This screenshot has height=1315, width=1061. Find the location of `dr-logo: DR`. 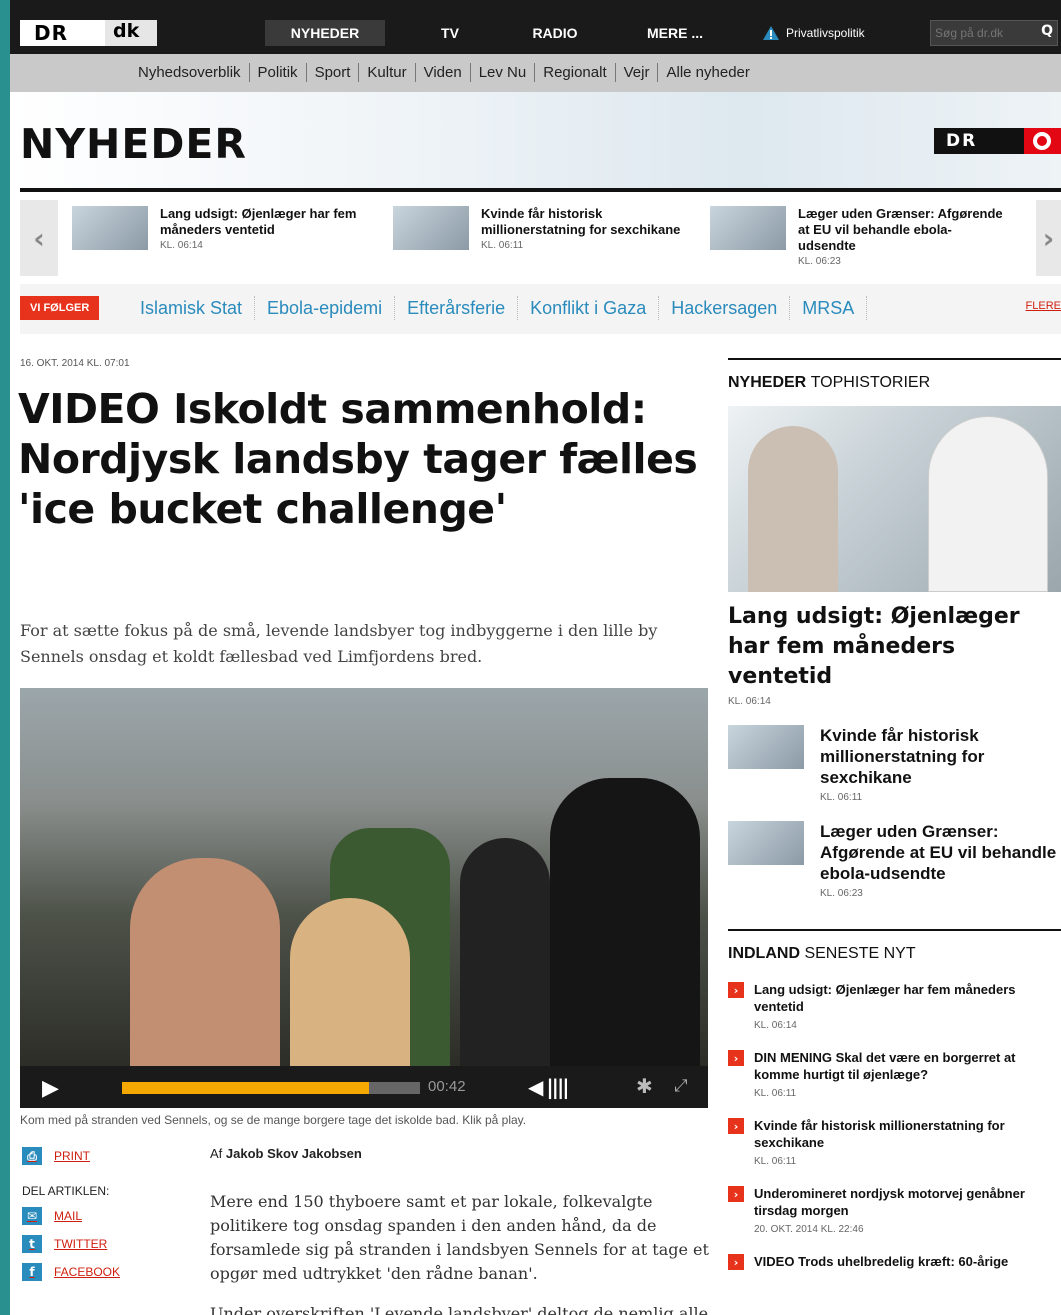

dr-logo: DR is located at coordinates (62, 33).